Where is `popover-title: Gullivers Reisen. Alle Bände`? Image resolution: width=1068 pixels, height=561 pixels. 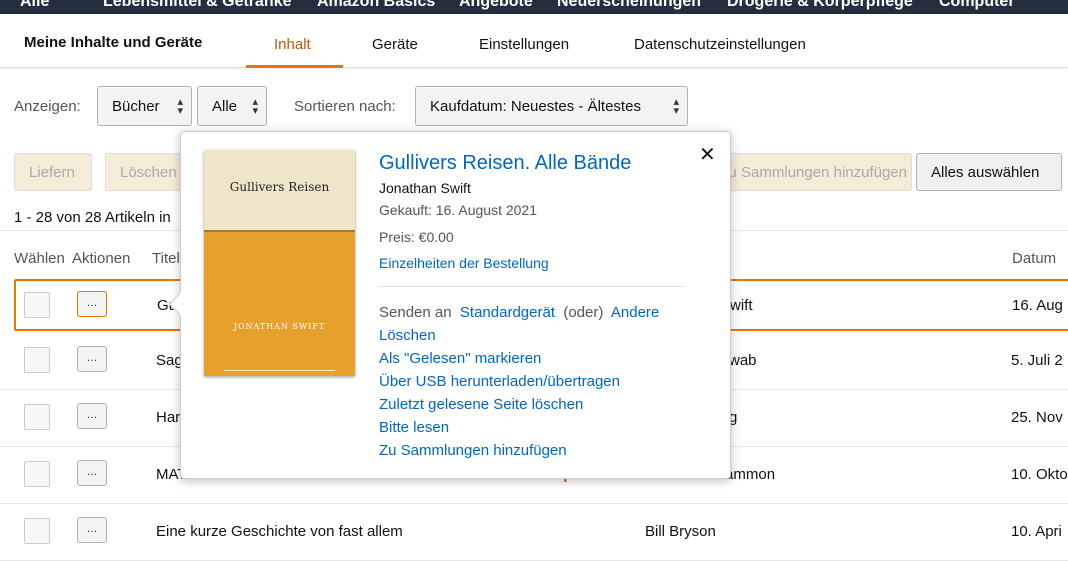 popover-title: Gullivers Reisen. Alle Bände is located at coordinates (505, 163).